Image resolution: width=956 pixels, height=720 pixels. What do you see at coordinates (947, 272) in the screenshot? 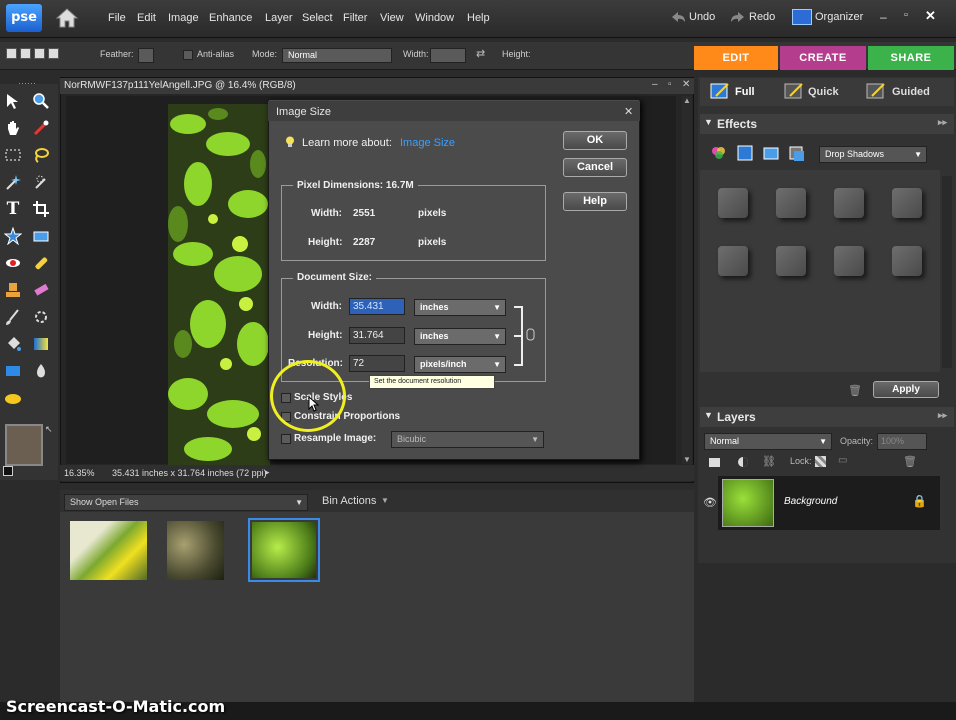
I see `effects-scrollbar` at bounding box center [947, 272].